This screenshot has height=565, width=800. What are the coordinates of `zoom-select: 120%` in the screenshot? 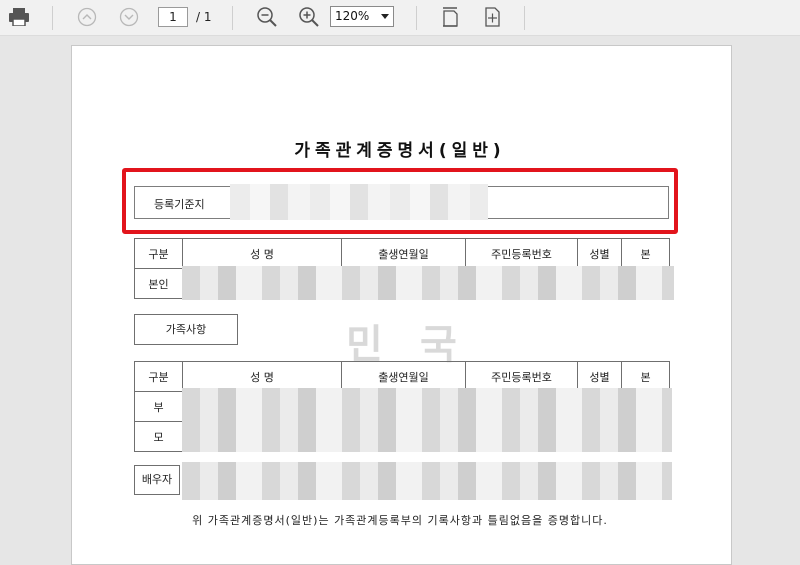 It's located at (362, 16).